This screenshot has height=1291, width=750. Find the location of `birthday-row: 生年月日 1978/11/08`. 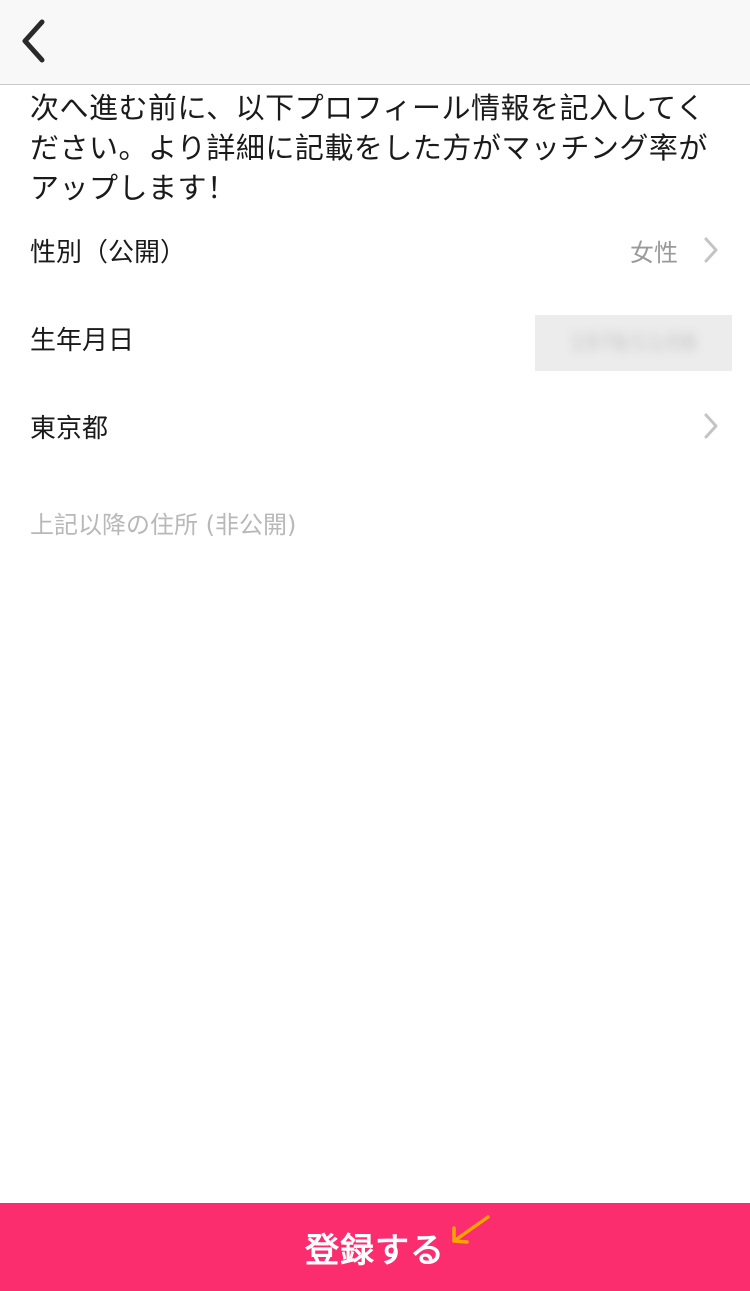

birthday-row: 生年月日 1978/11/08 is located at coordinates (375, 338).